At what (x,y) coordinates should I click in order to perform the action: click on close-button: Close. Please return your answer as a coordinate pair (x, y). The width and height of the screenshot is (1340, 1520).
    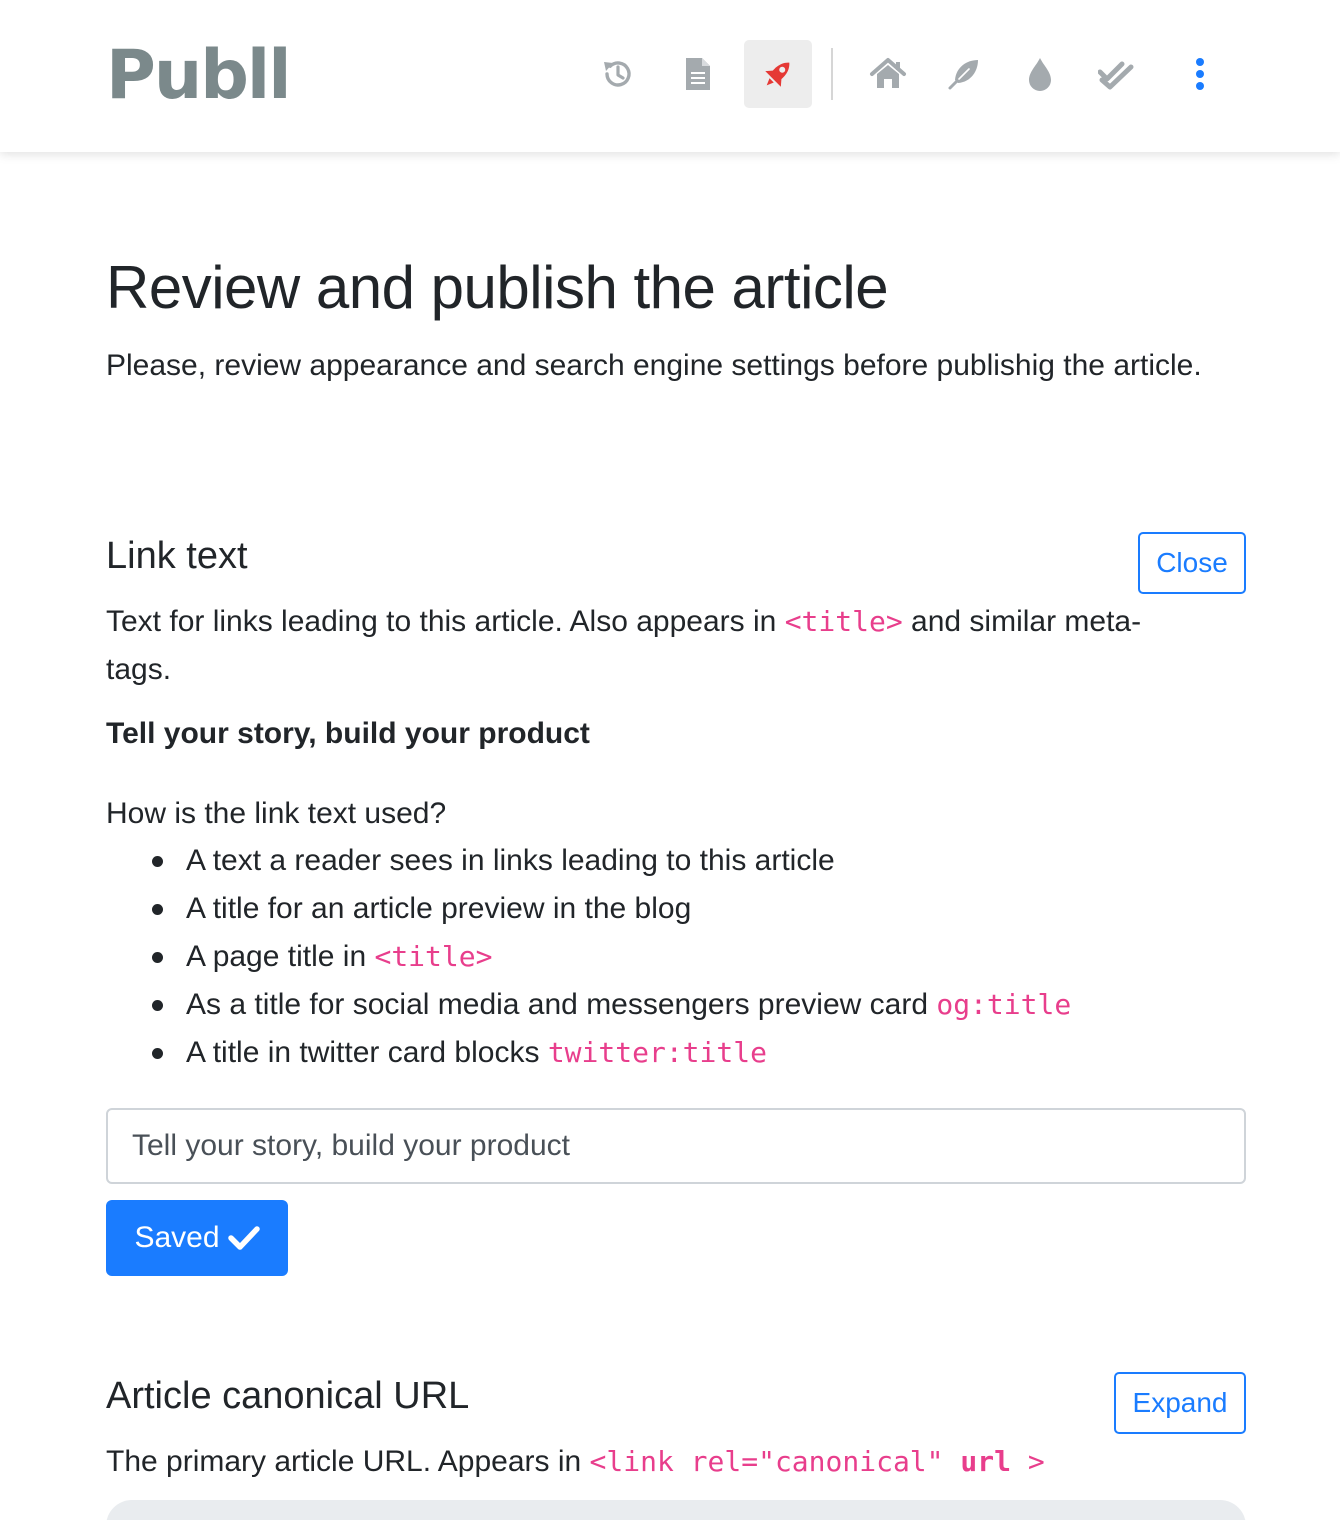
    Looking at the image, I should click on (1192, 563).